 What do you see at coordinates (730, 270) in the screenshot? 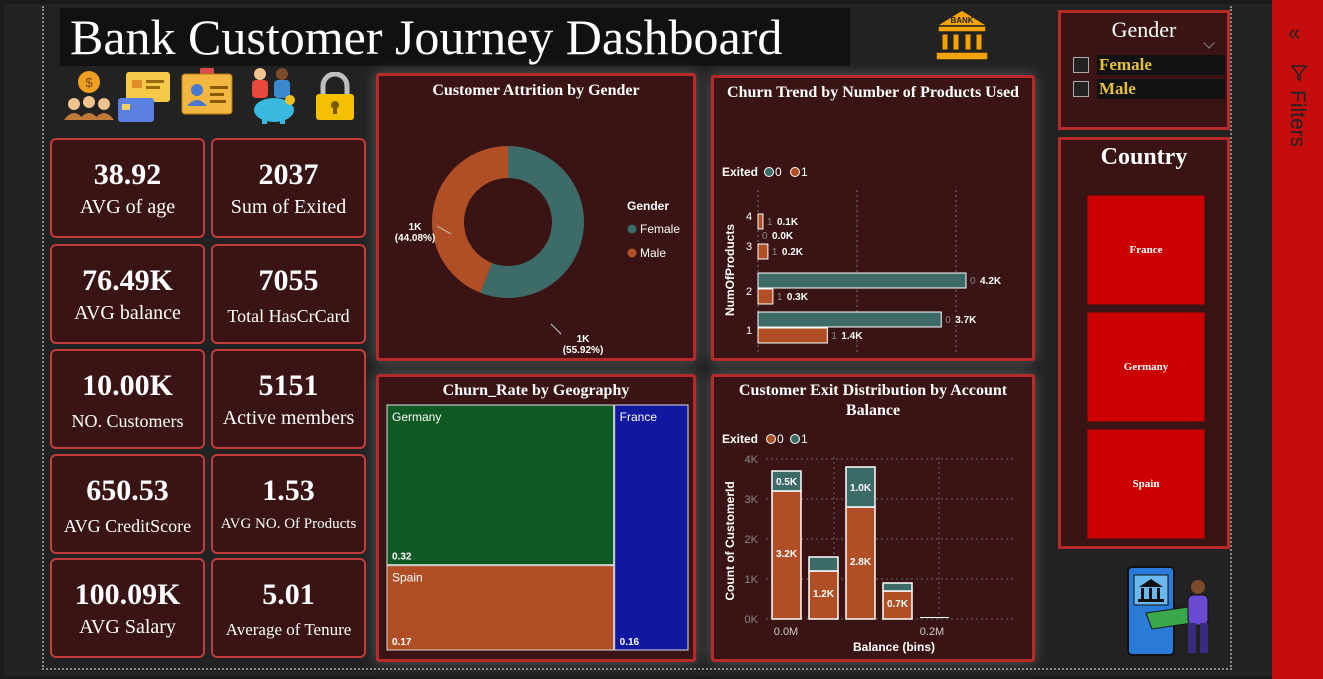
I see `y-axis-title: NumOfProducts` at bounding box center [730, 270].